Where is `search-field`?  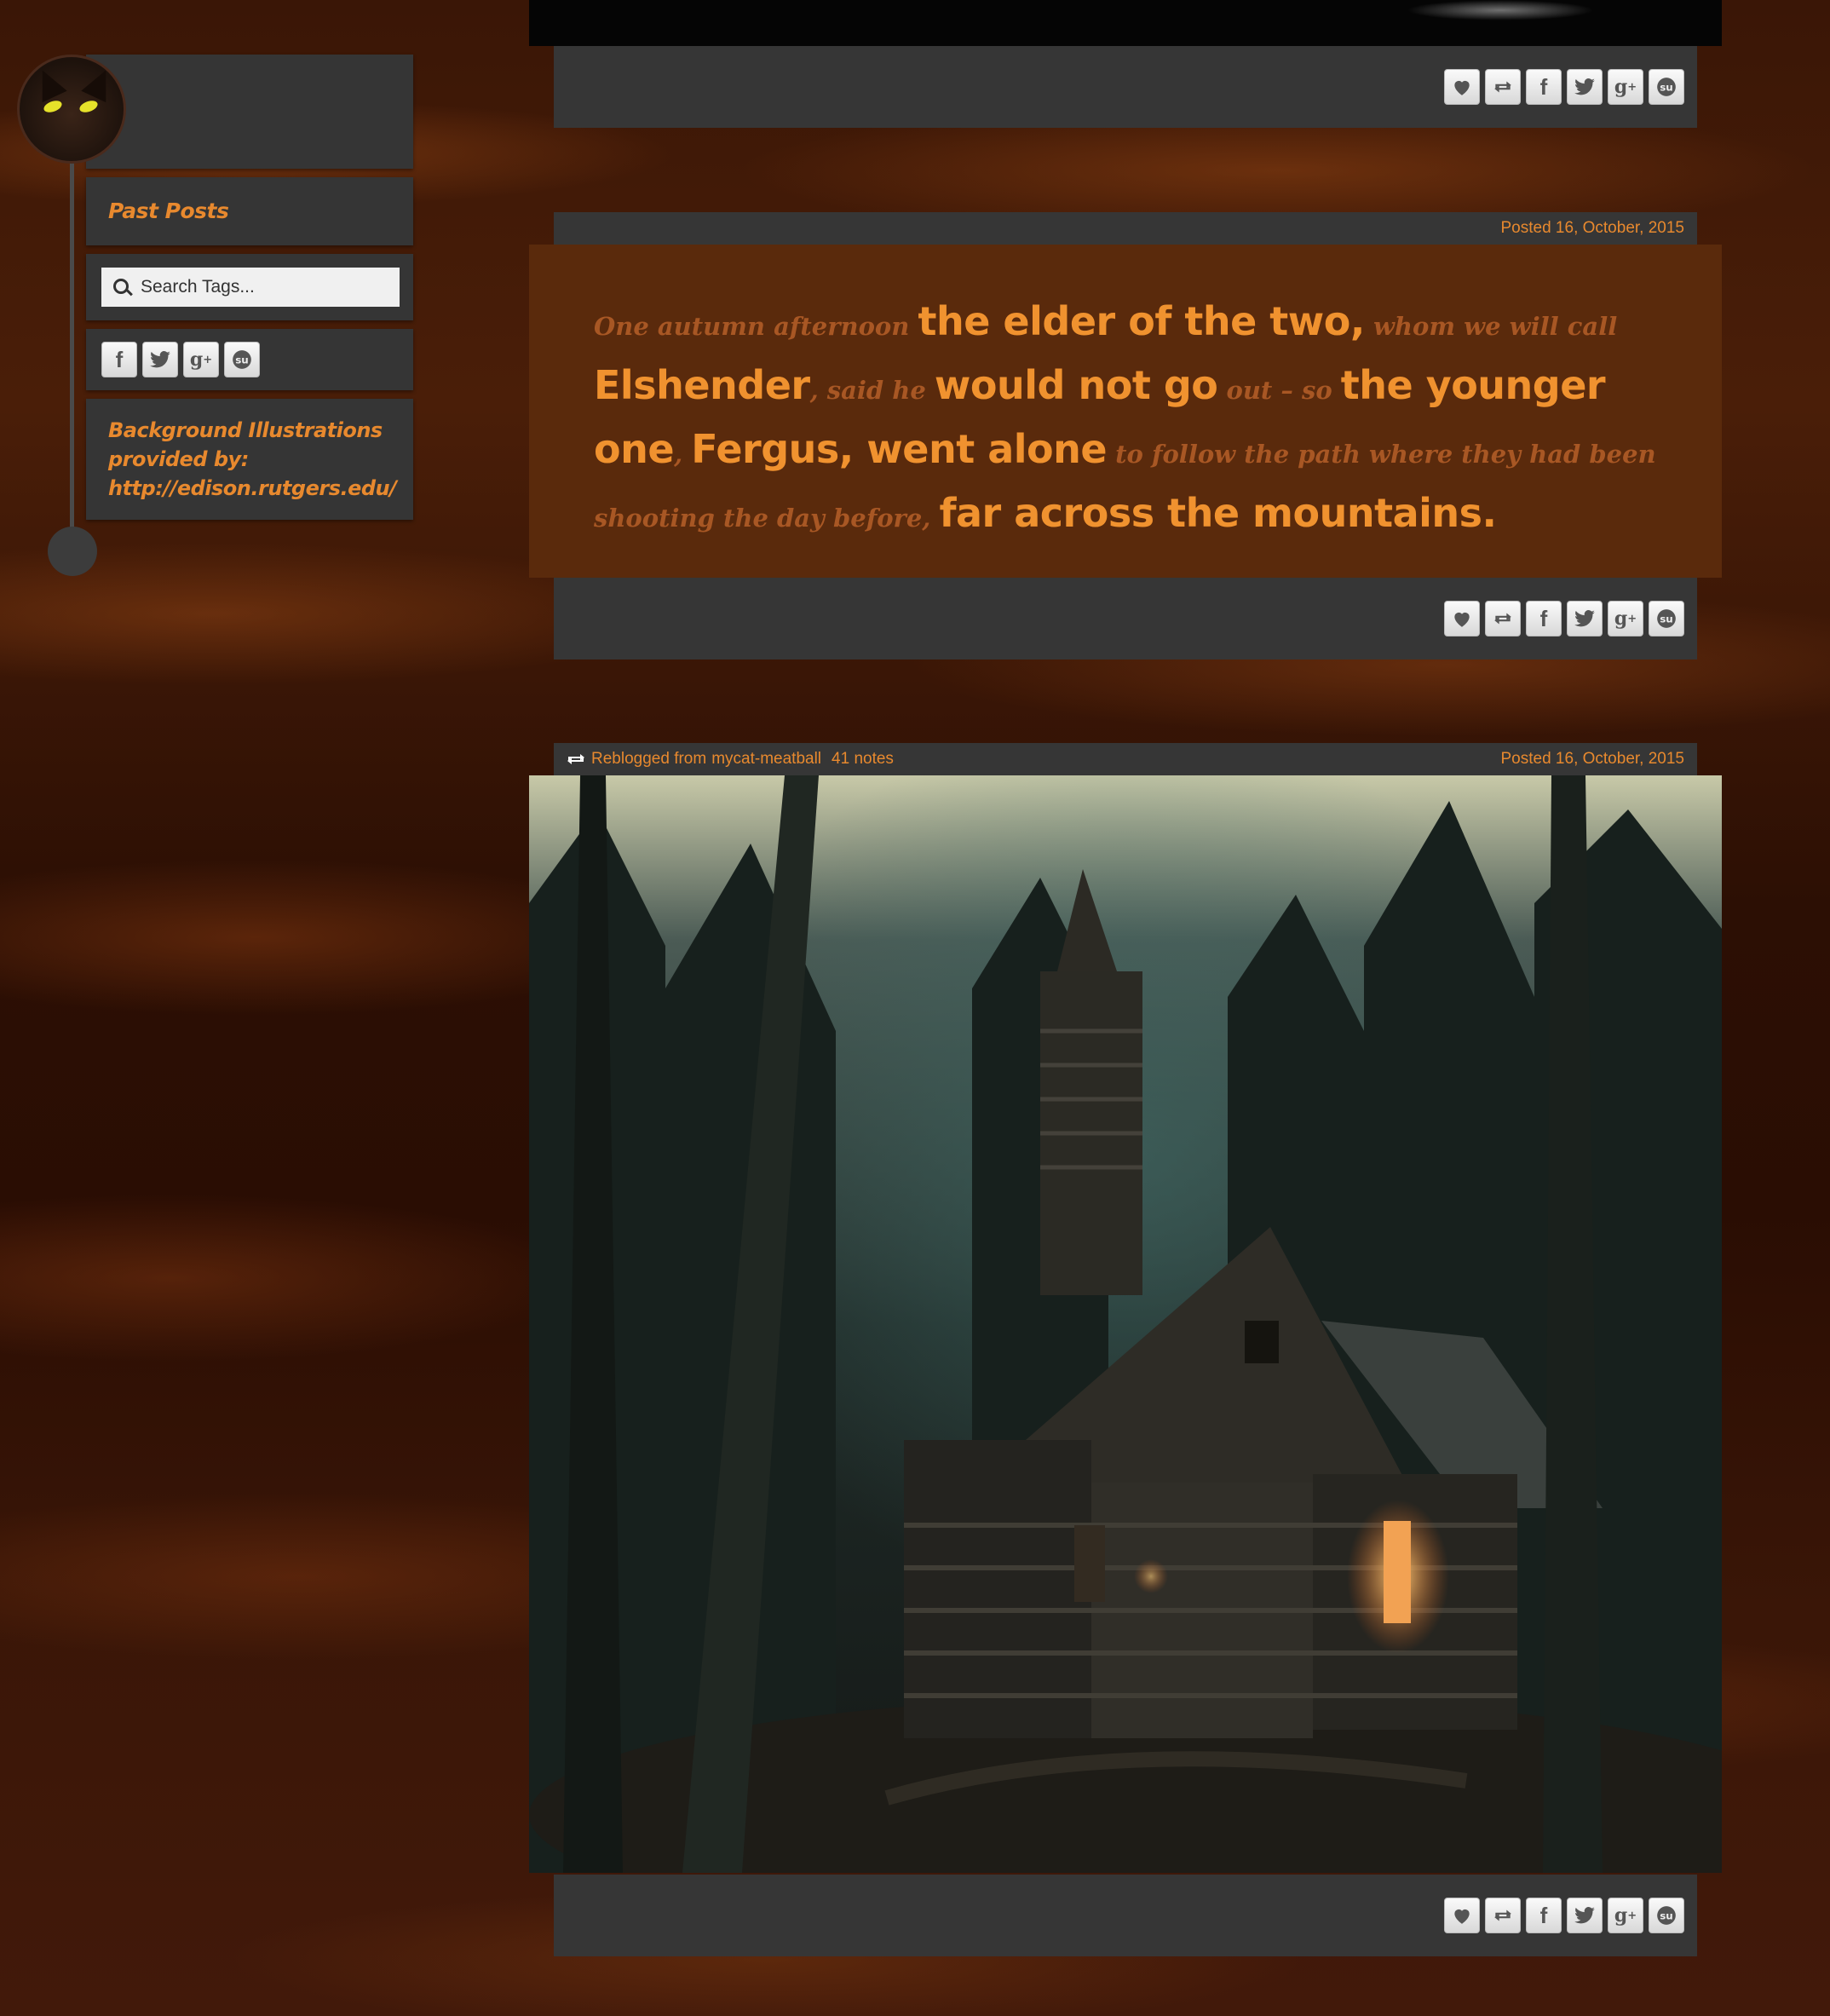
search-field is located at coordinates (251, 287).